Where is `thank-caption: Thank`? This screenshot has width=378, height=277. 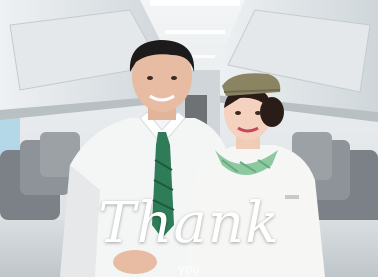
thank-caption: Thank is located at coordinates (189, 223).